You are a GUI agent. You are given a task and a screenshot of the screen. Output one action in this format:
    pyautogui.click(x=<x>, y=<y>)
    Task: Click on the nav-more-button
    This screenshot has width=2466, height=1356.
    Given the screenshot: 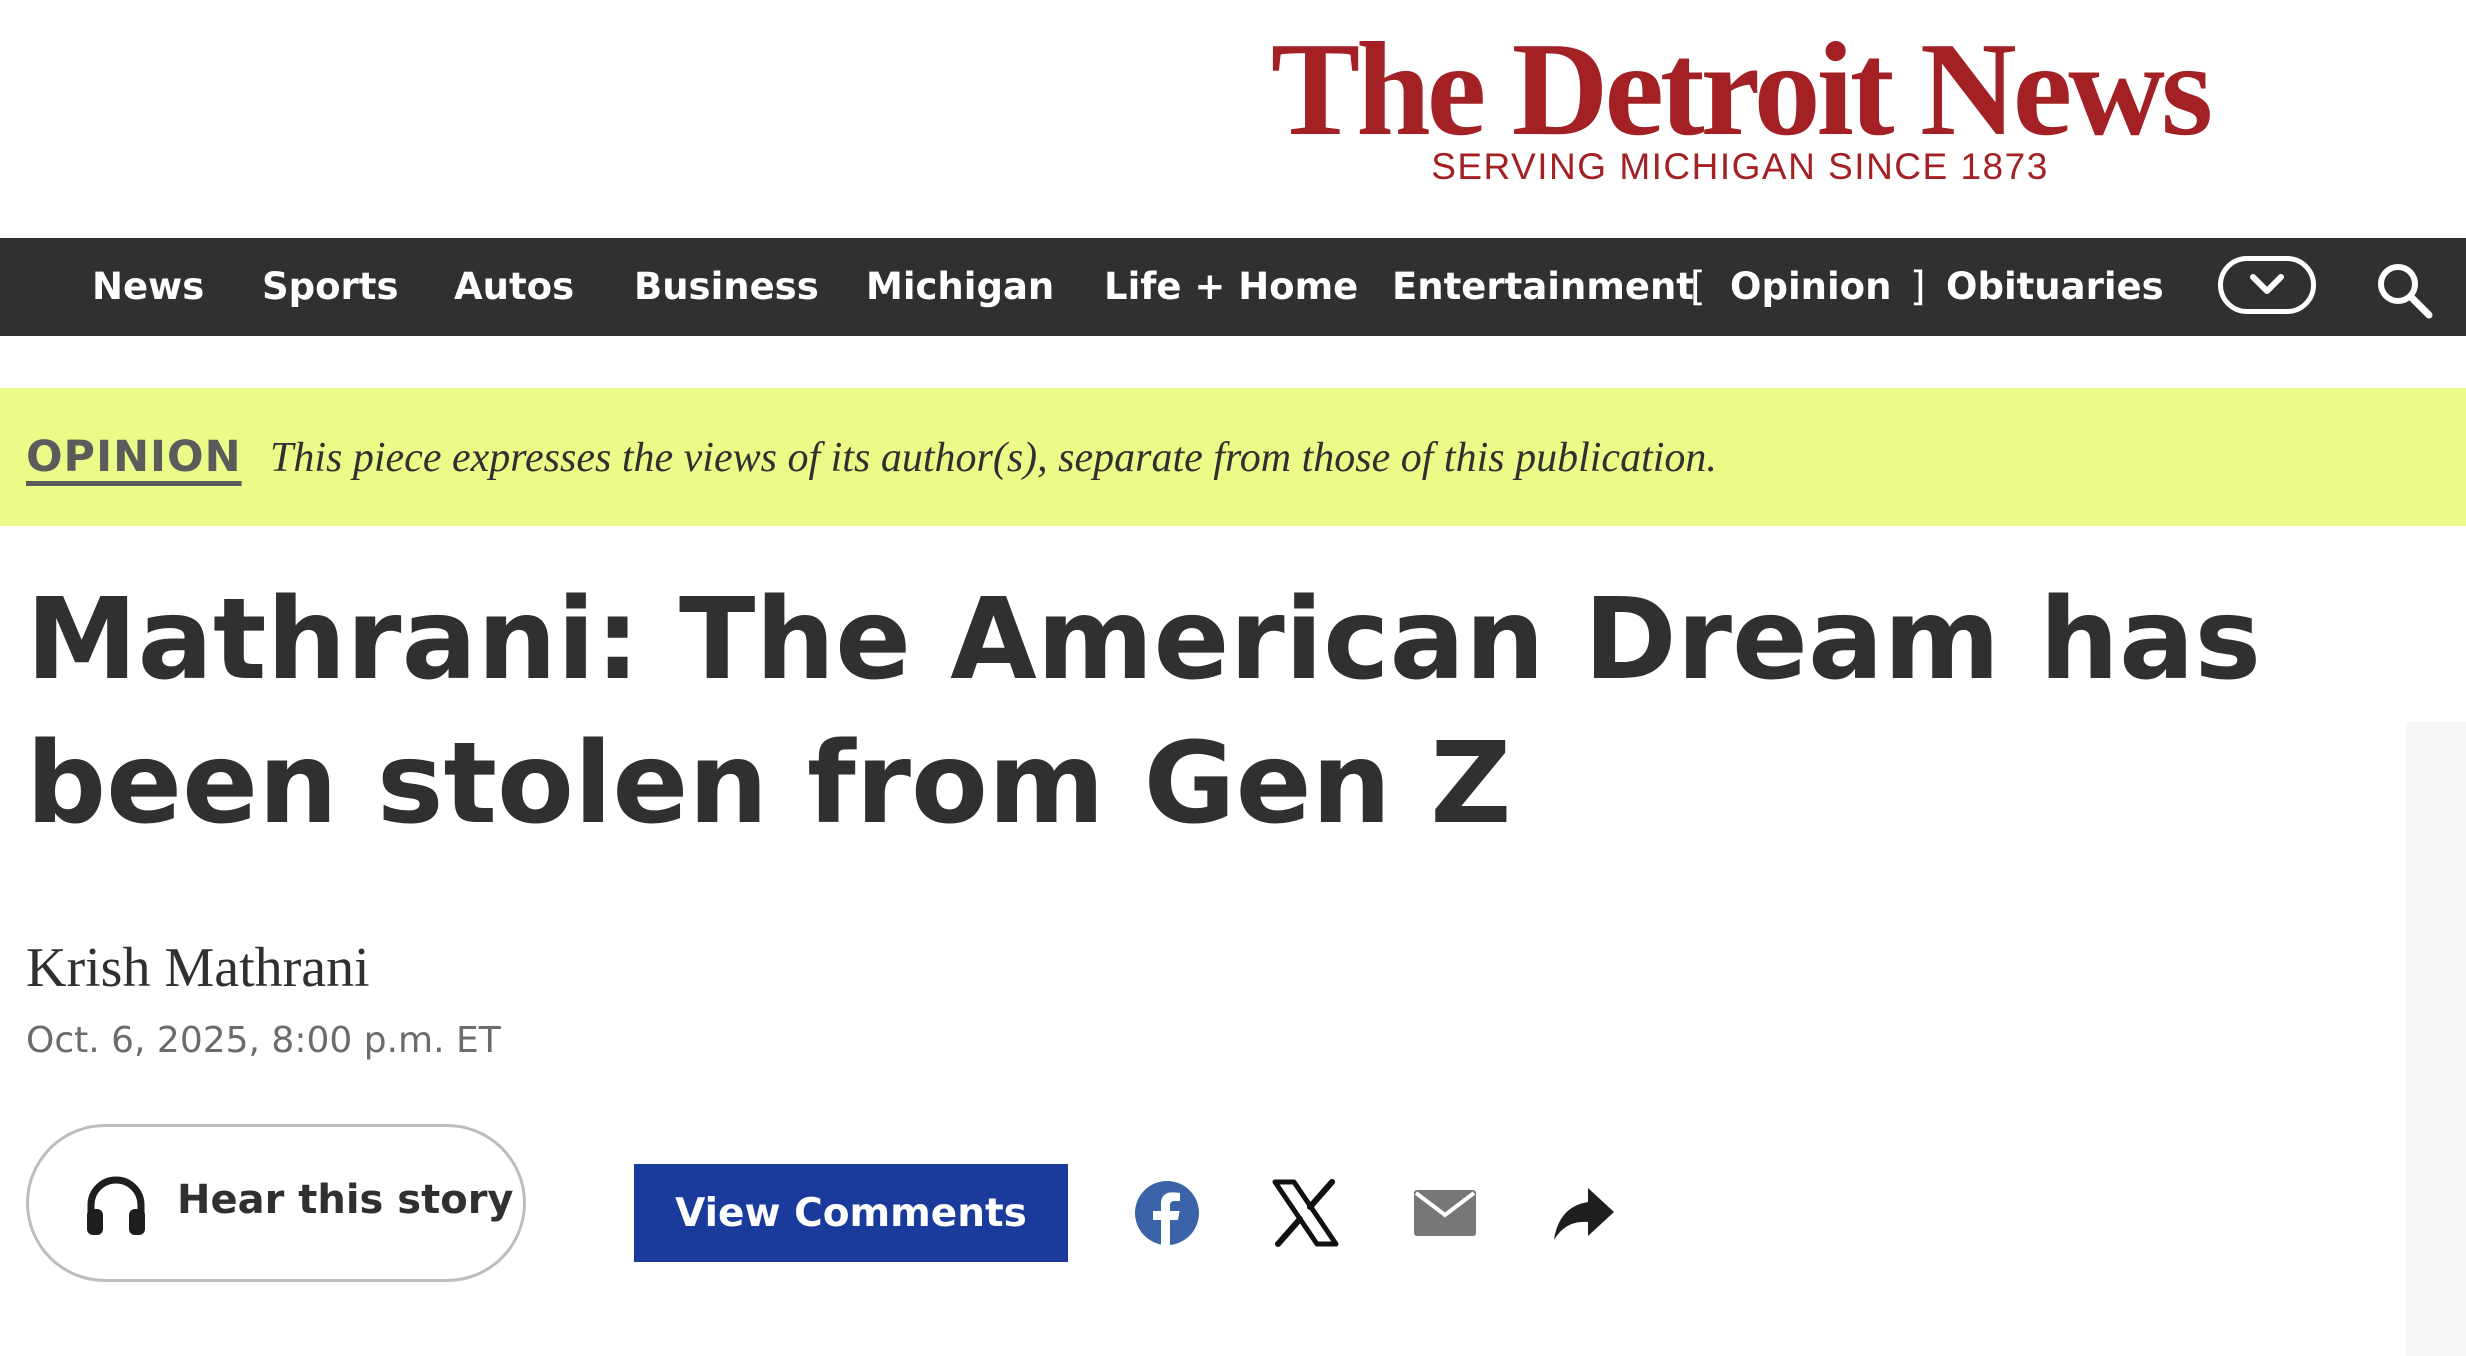 What is the action you would take?
    pyautogui.click(x=2267, y=285)
    